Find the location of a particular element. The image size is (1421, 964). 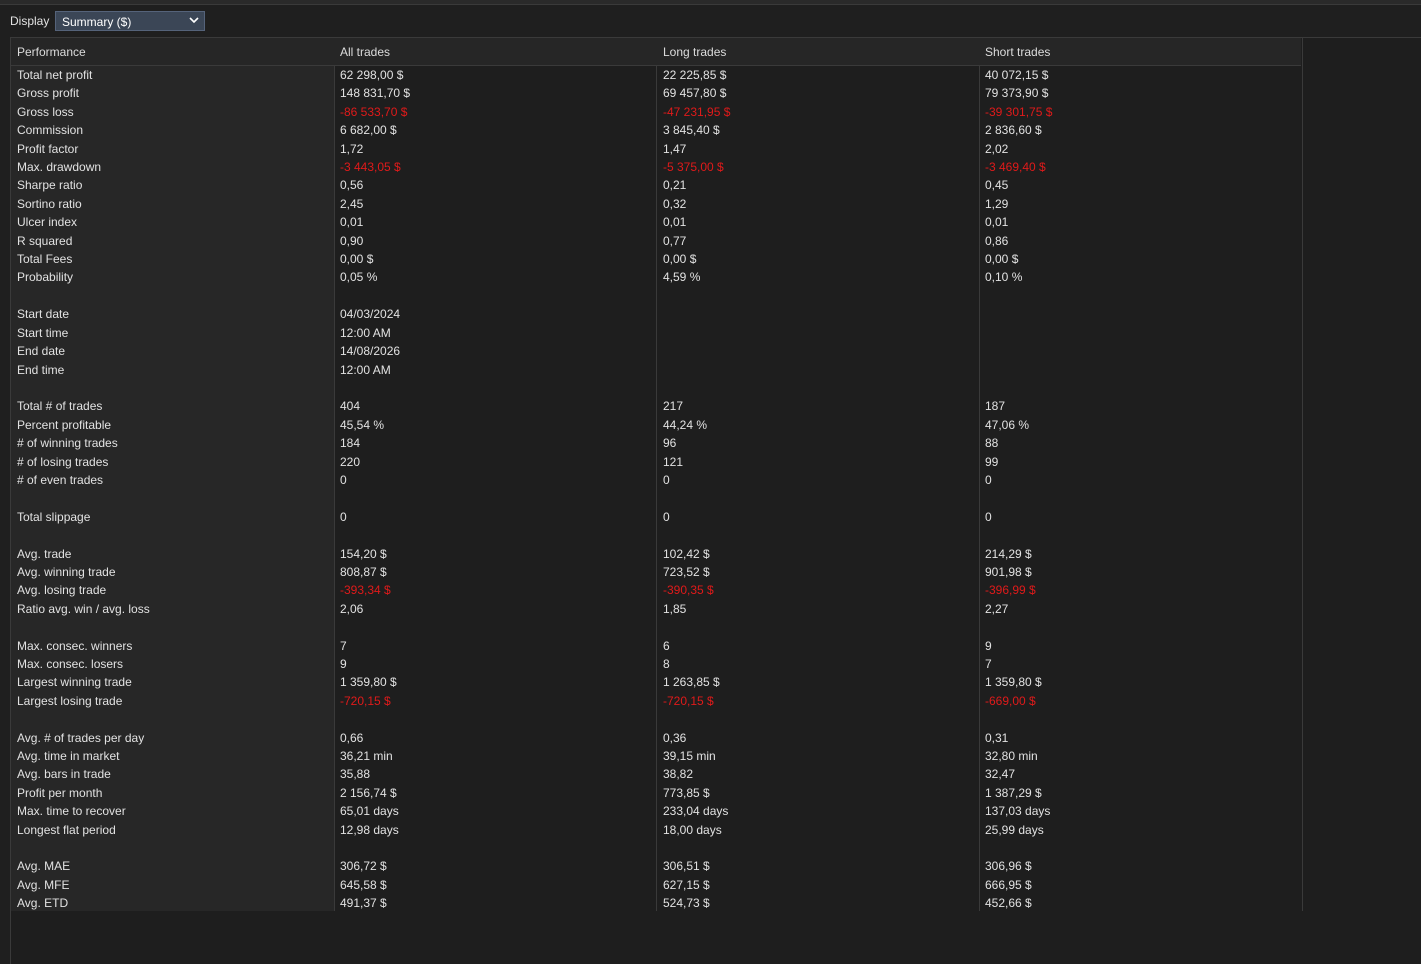

value-all-trades: -3 443,05 $ is located at coordinates (370, 167).